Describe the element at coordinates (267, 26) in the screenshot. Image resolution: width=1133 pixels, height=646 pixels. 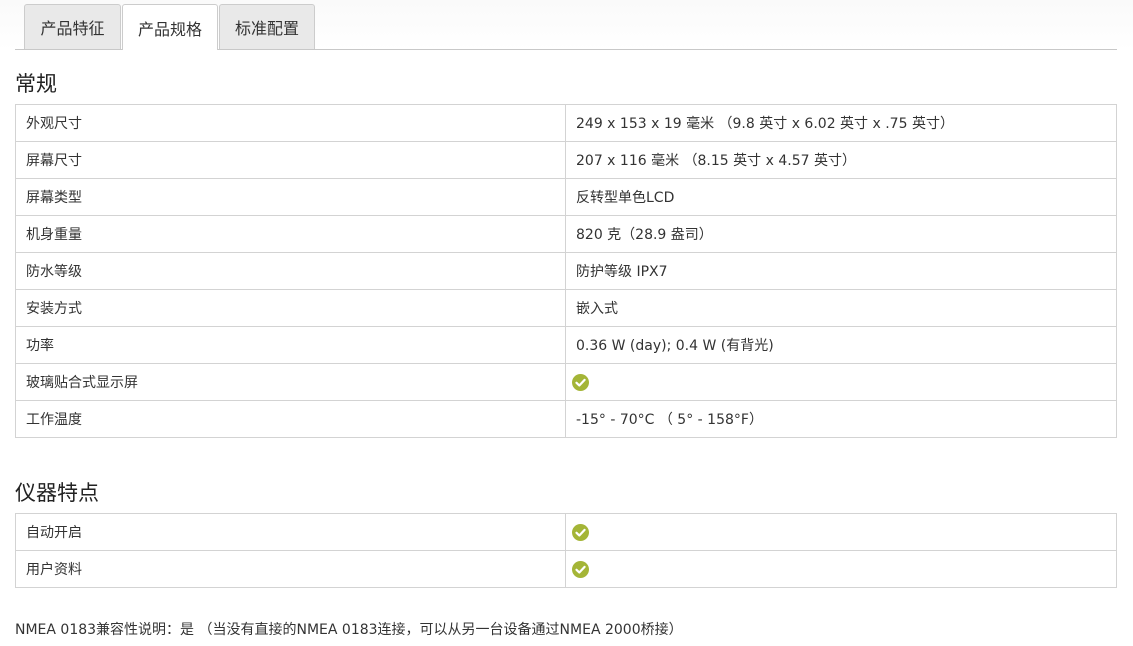
I see `tab-standard-config: 标准配置` at that location.